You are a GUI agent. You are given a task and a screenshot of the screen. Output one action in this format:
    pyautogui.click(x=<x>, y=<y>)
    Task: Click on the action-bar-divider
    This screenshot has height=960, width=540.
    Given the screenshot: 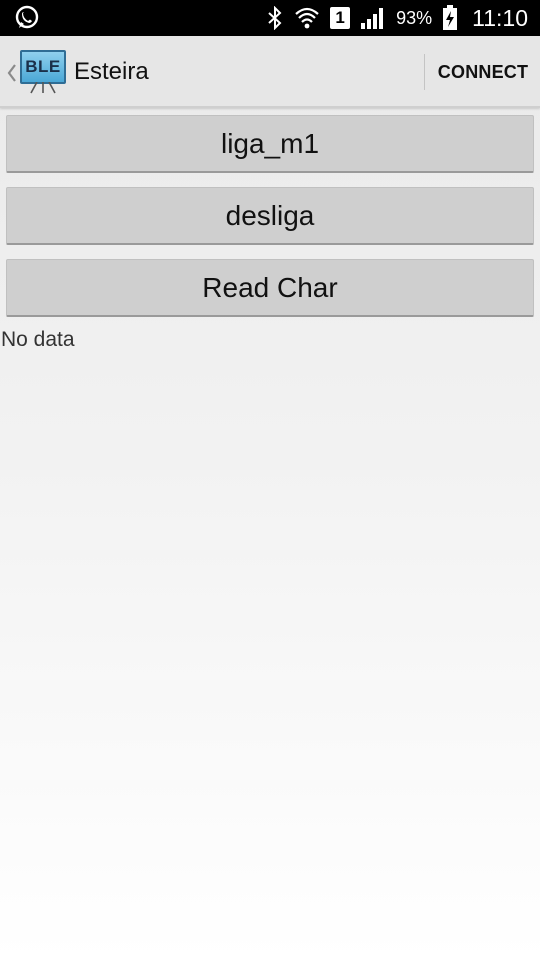 What is the action you would take?
    pyautogui.click(x=424, y=72)
    